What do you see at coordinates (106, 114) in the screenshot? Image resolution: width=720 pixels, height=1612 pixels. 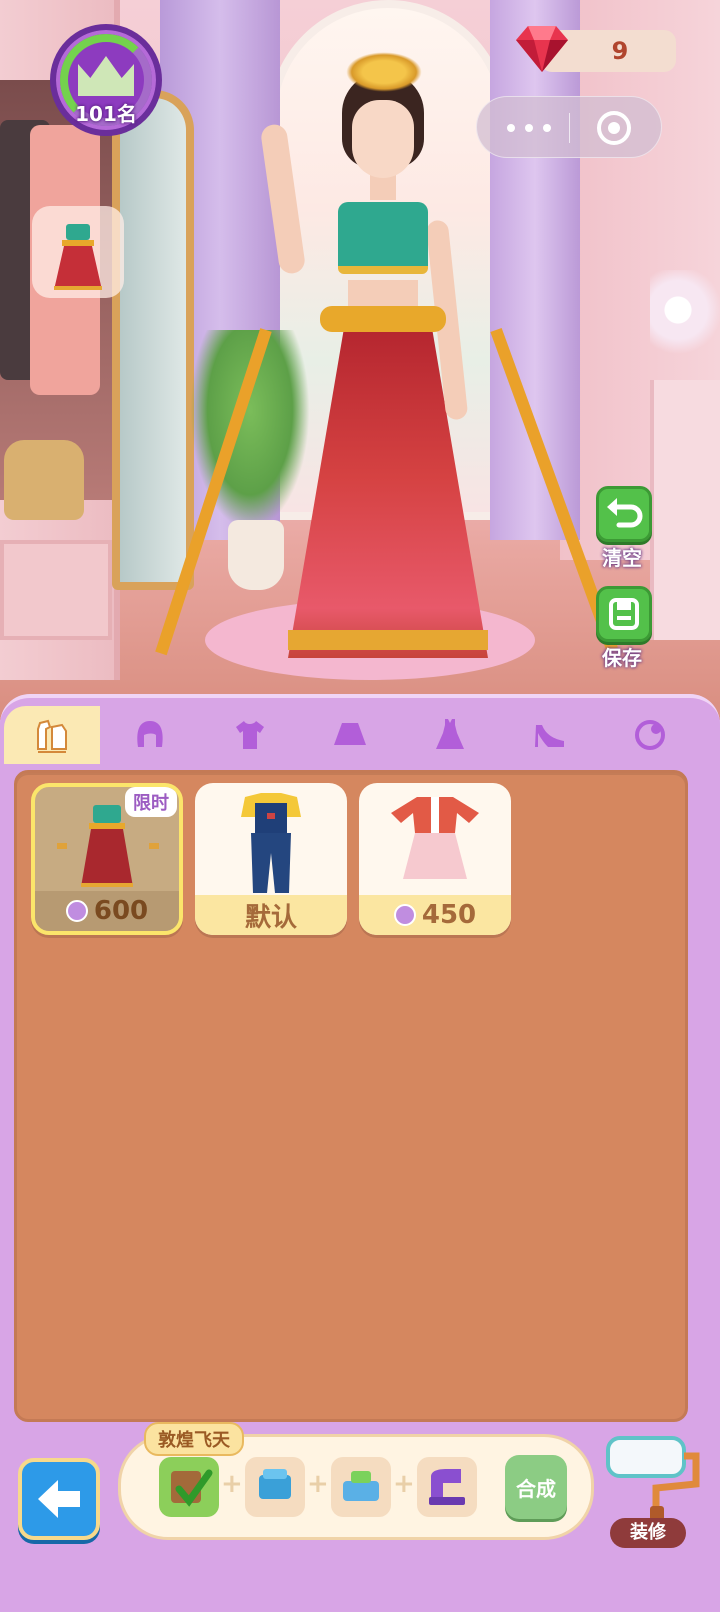 I see `rank-label: 101名` at bounding box center [106, 114].